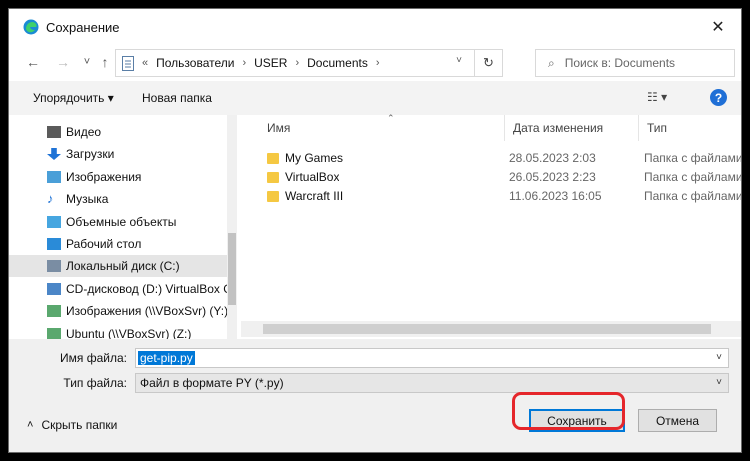 Image resolution: width=750 pixels, height=461 pixels. I want to click on sidebar-item-pictures: Изображения, so click(118, 177).